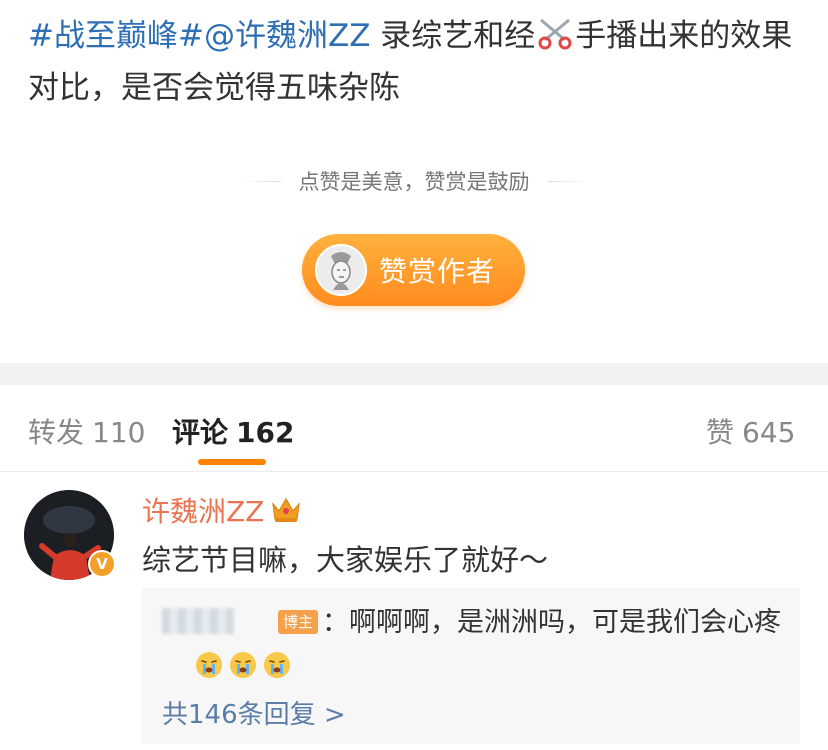 Image resolution: width=828 pixels, height=750 pixels. I want to click on reward-hint-text: 点赞是美意，赞赏是鼓励, so click(414, 182).